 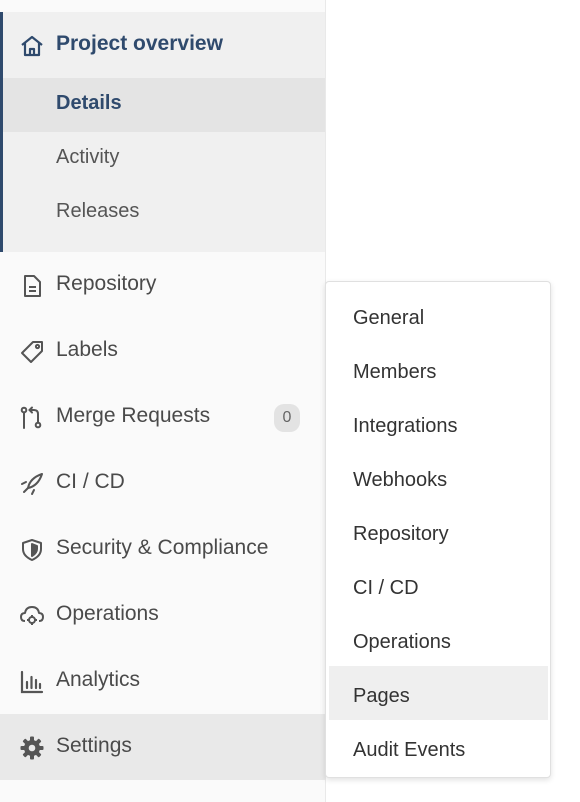 I want to click on sidebar-item-label: Project overview, so click(x=139, y=43).